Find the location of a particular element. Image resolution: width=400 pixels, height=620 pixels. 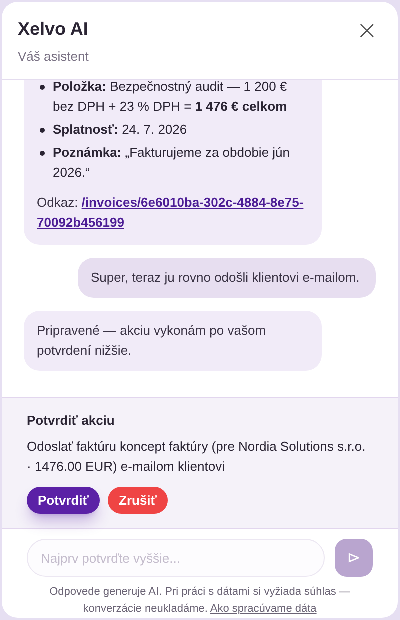

user-message: Super, teraz ju rovno odošli klientovi e-mailom. is located at coordinates (227, 278).